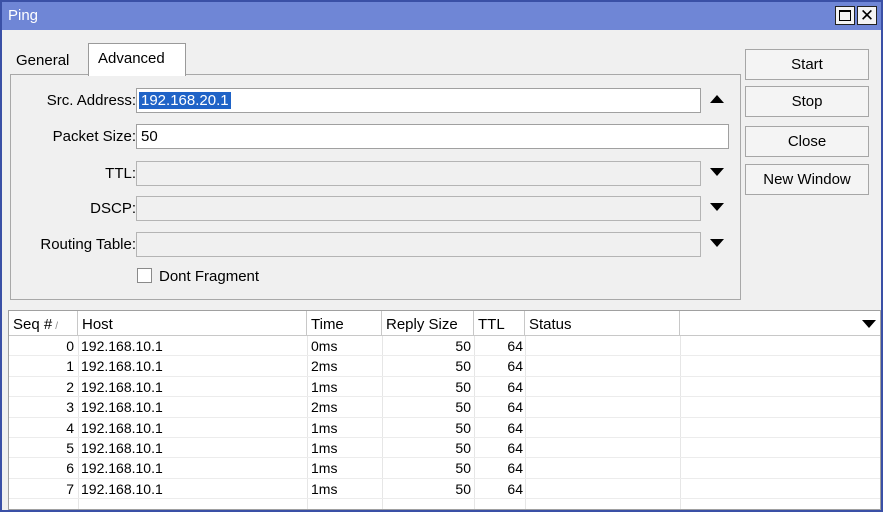 The height and width of the screenshot is (512, 883). I want to click on table-row: 6 192.168.10.1 1ms 50 64, so click(444, 468).